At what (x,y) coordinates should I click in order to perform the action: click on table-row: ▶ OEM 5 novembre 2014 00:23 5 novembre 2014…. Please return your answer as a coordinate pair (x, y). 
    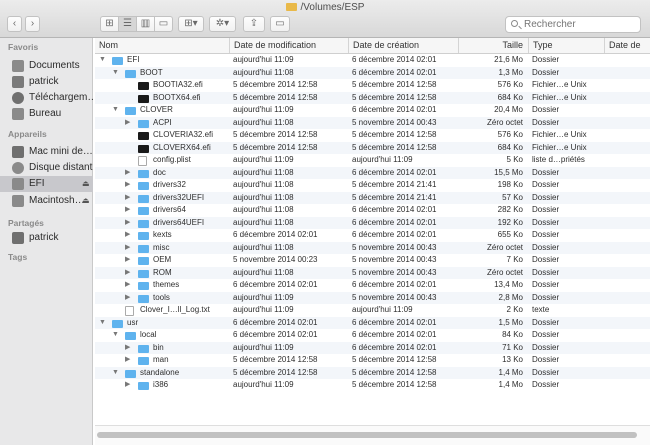
    Looking at the image, I should click on (372, 260).